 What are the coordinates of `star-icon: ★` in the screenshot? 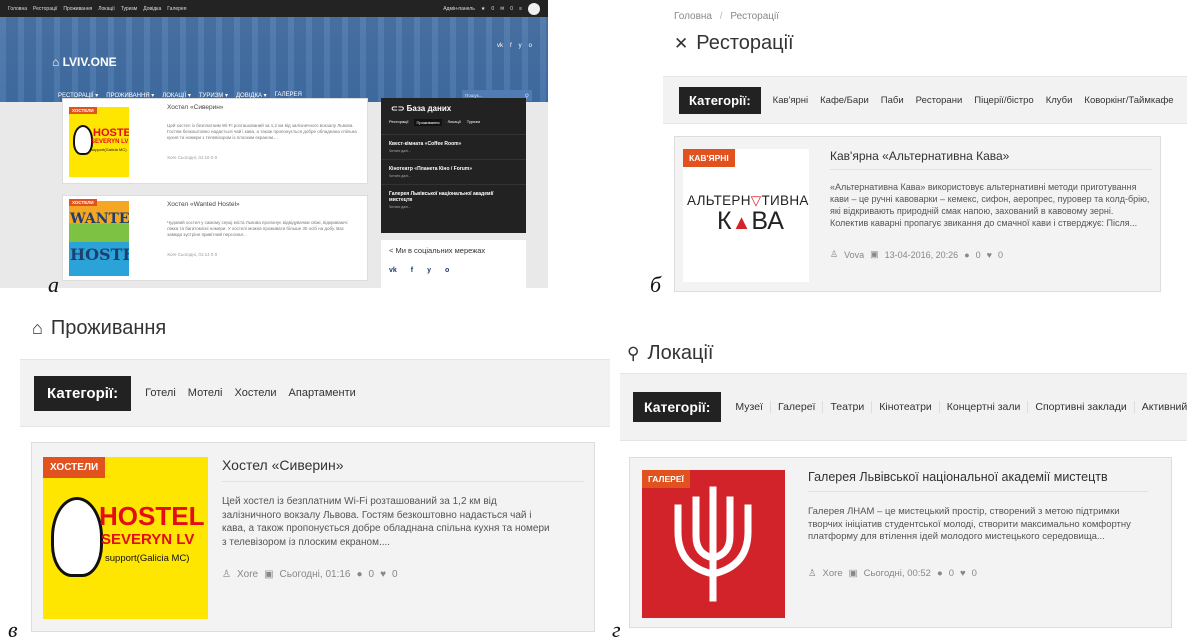 It's located at (483, 8).